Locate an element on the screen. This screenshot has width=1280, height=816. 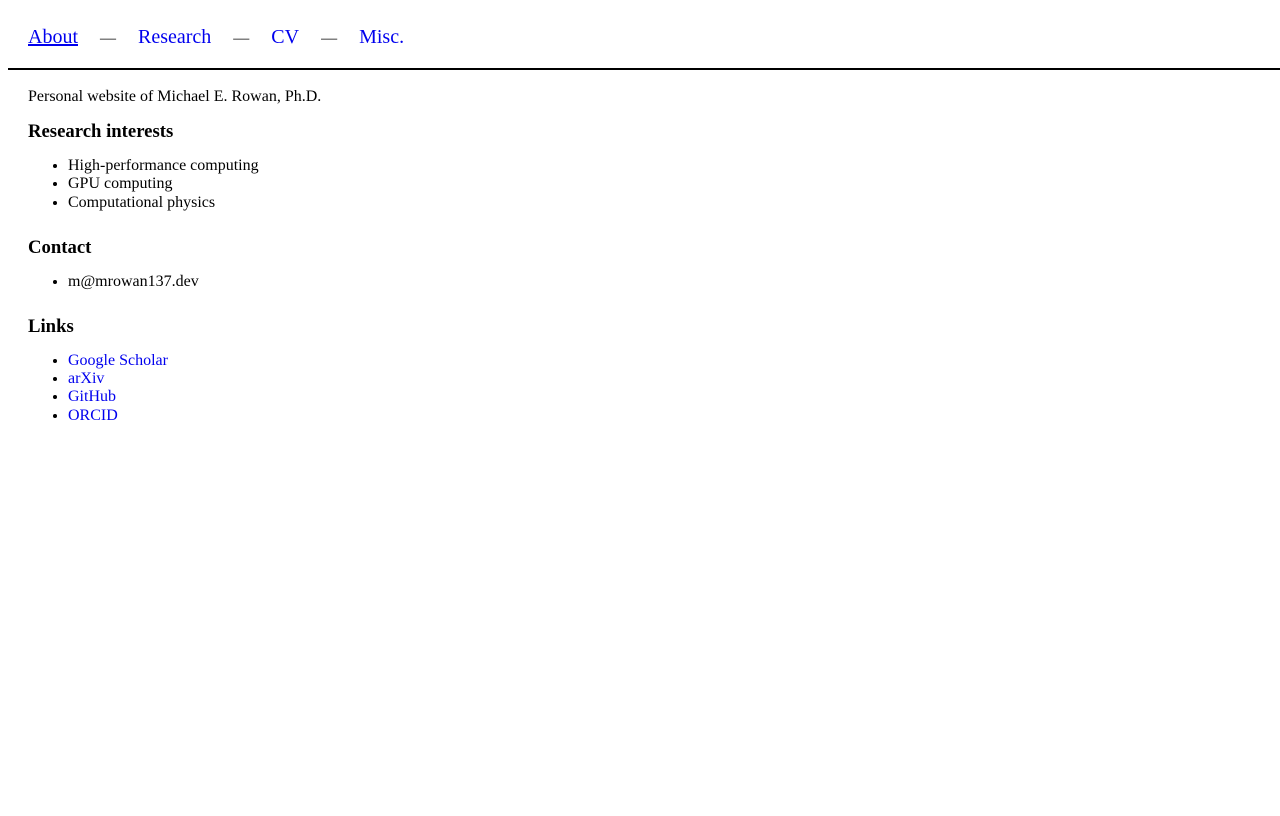
link-github: GitHub is located at coordinates (92, 396).